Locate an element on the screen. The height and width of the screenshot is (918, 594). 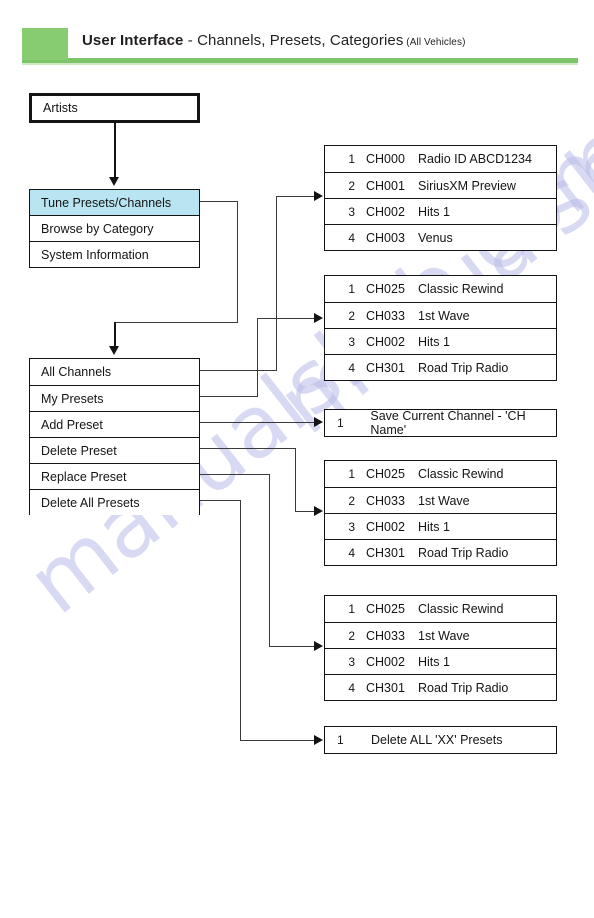
row-text: Save Current Channel - 'CH Name' is located at coordinates (448, 423).